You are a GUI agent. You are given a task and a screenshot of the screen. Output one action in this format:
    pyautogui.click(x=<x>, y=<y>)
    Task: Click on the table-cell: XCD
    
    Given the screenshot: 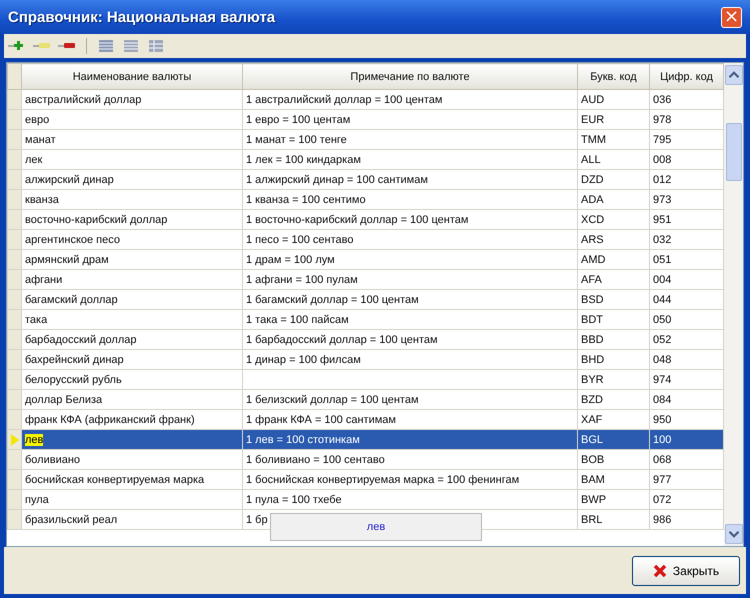 What is the action you would take?
    pyautogui.click(x=614, y=220)
    